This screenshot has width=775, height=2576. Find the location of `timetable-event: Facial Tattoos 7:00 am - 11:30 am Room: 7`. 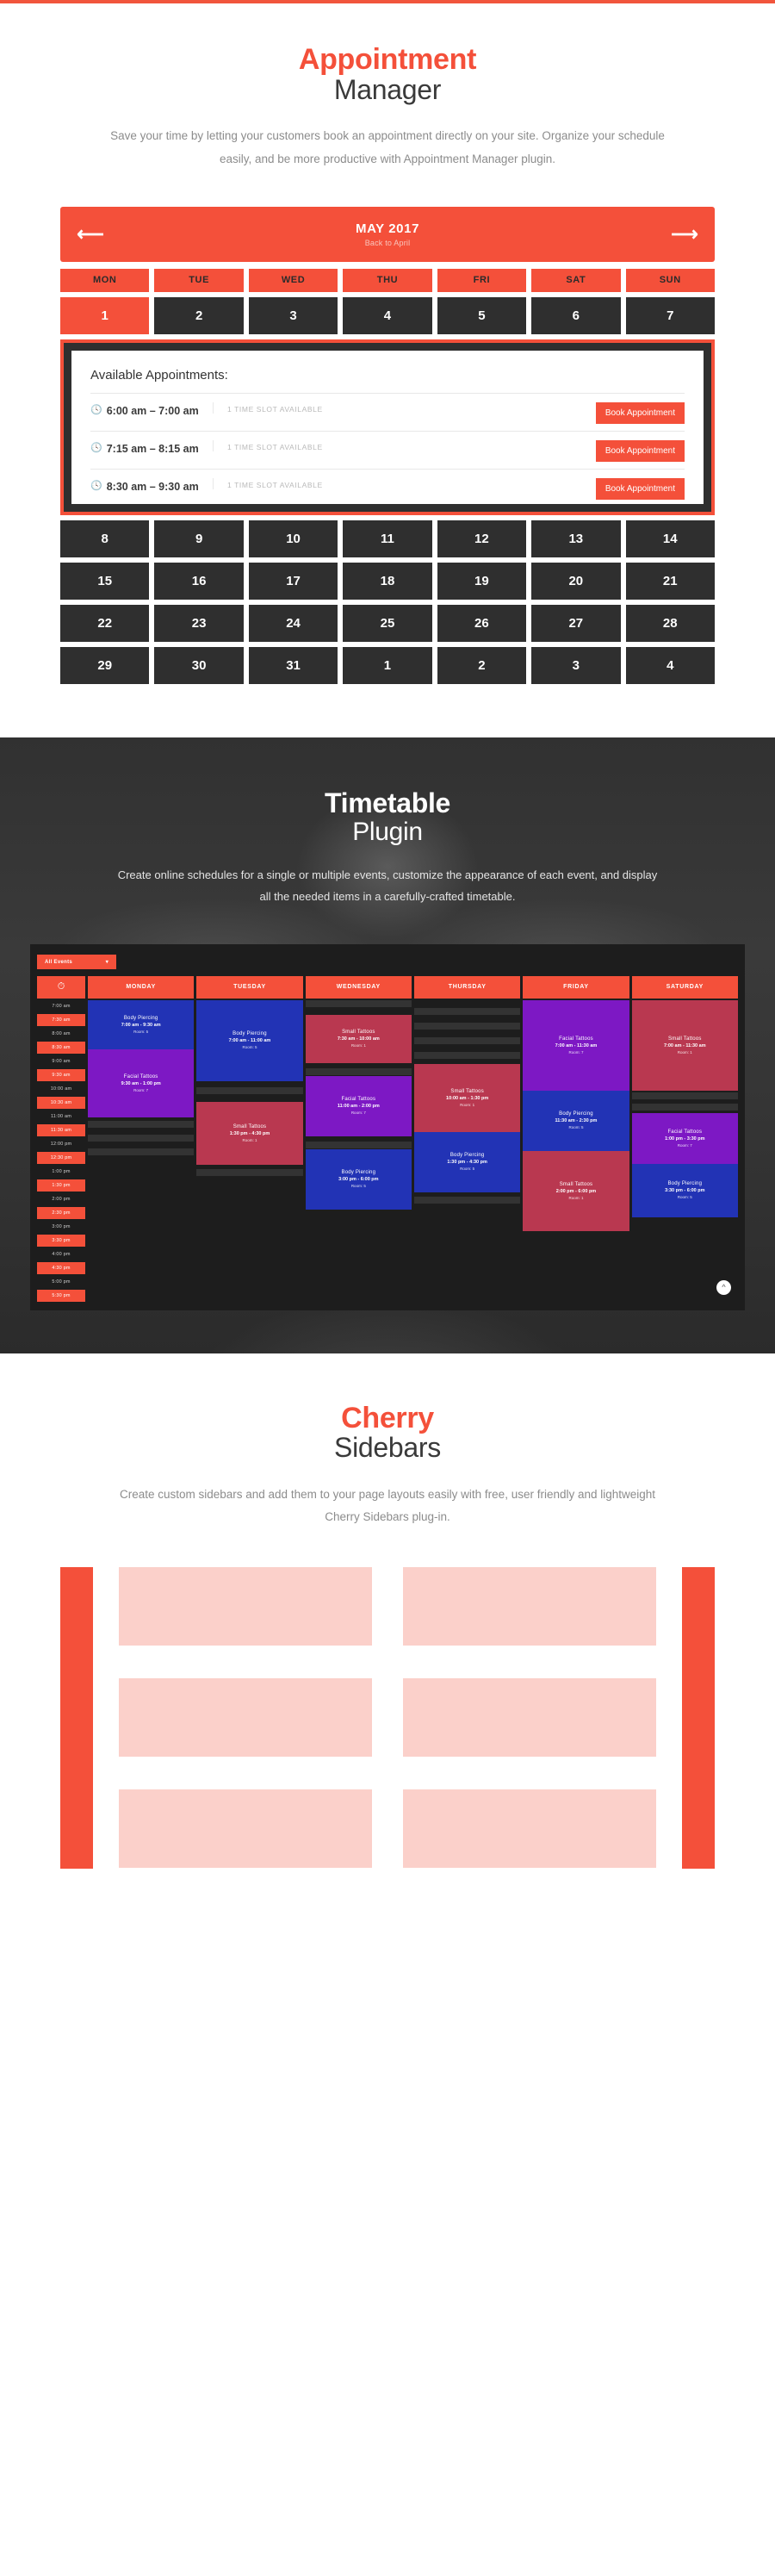

timetable-event: Facial Tattoos 7:00 am - 11:30 am Room: 7 is located at coordinates (576, 1045).